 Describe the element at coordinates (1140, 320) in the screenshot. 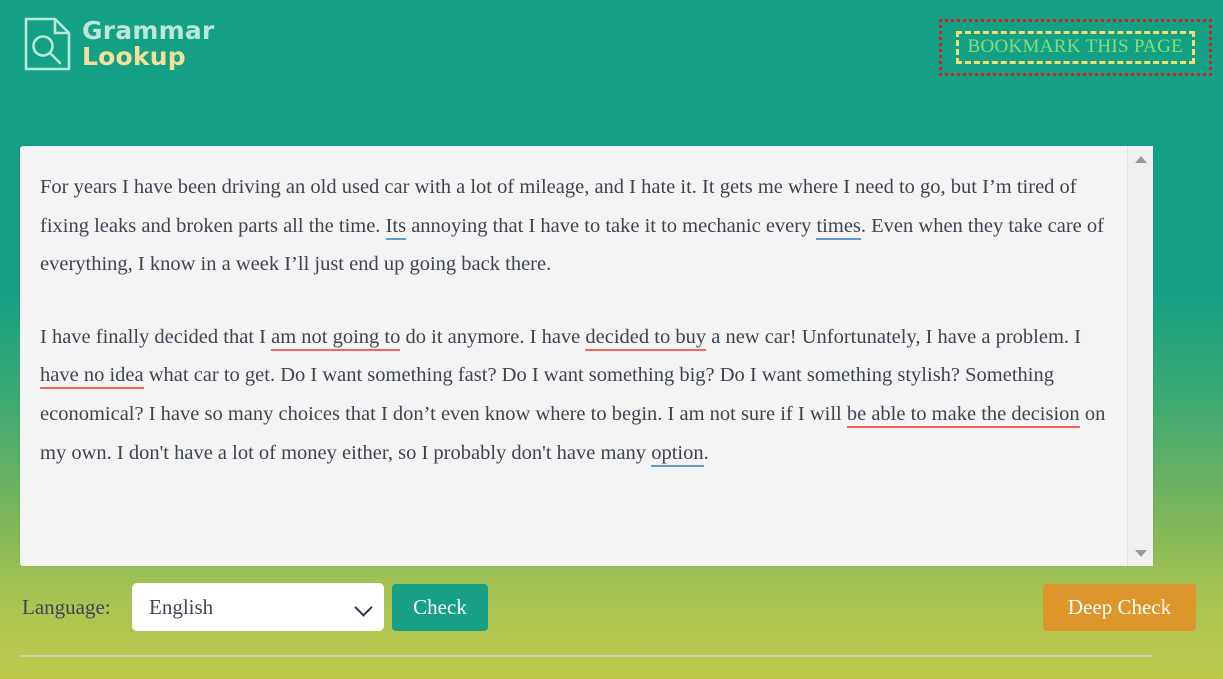

I see `scrollbar-thumb` at that location.